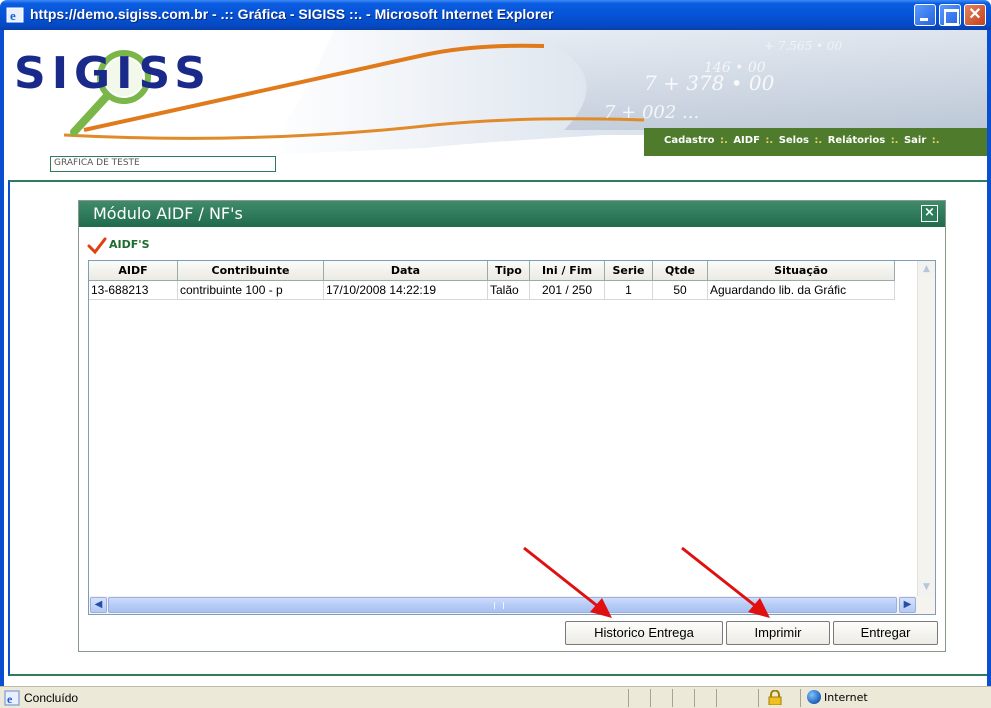 The image size is (991, 708). What do you see at coordinates (495, 697) in the screenshot?
I see `status-bar: e Concluído Internet` at bounding box center [495, 697].